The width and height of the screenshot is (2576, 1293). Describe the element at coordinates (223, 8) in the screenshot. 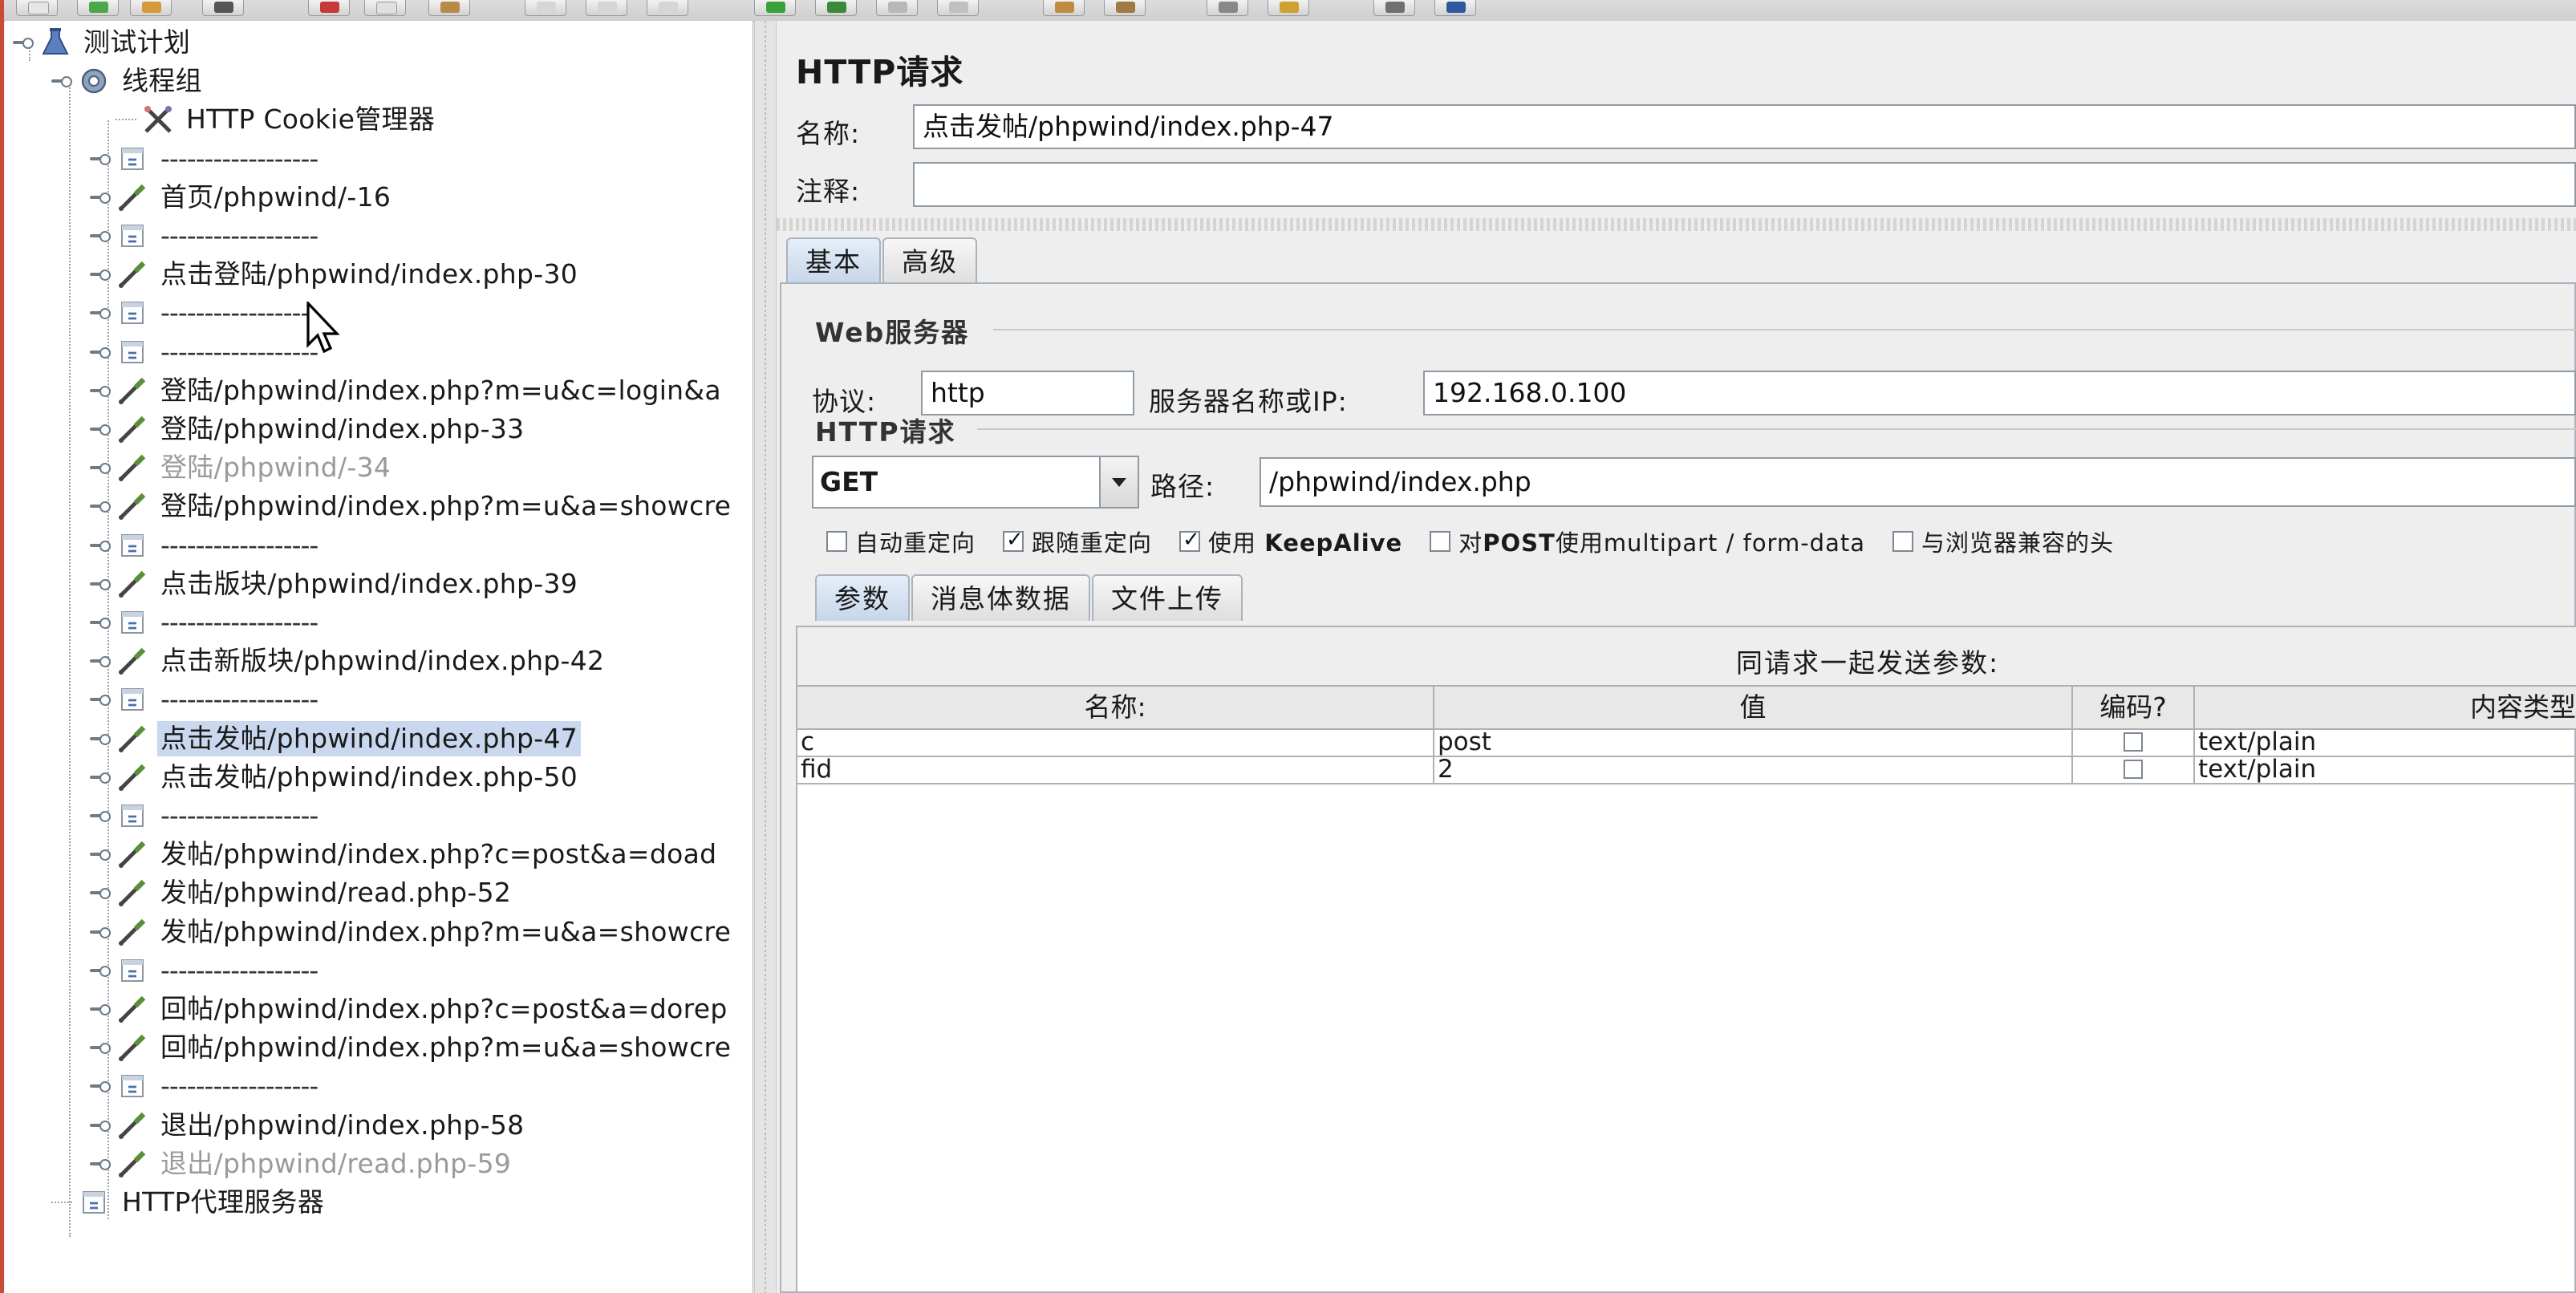

I see `save-button` at that location.